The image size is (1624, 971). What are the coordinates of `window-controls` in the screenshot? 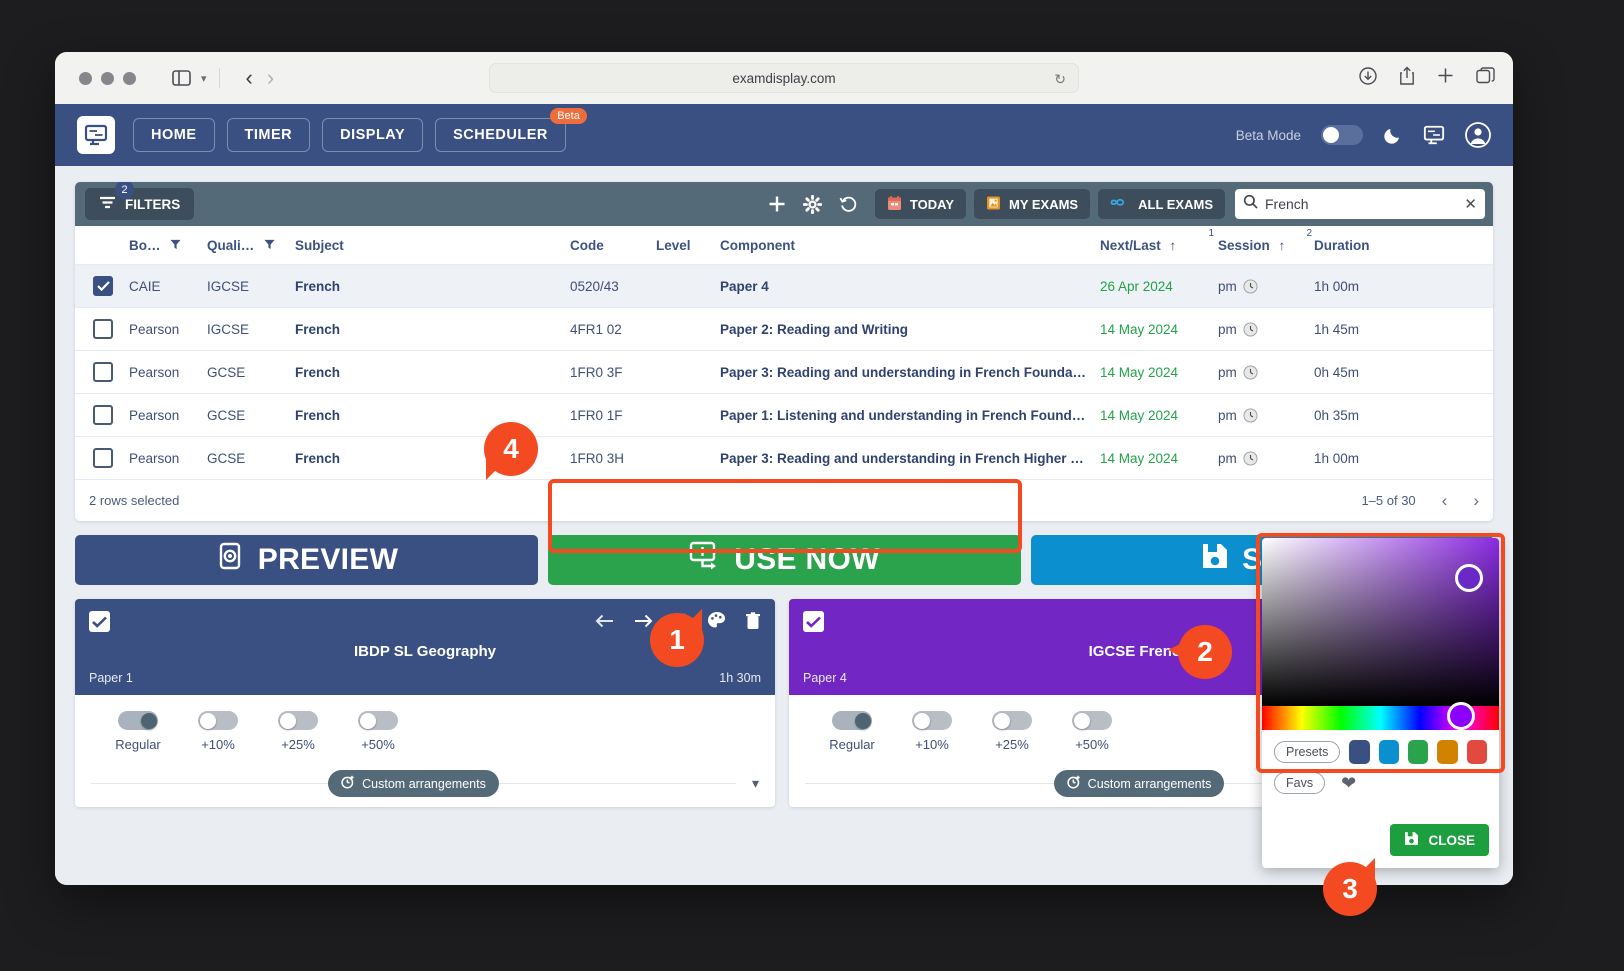 It's located at (107, 78).